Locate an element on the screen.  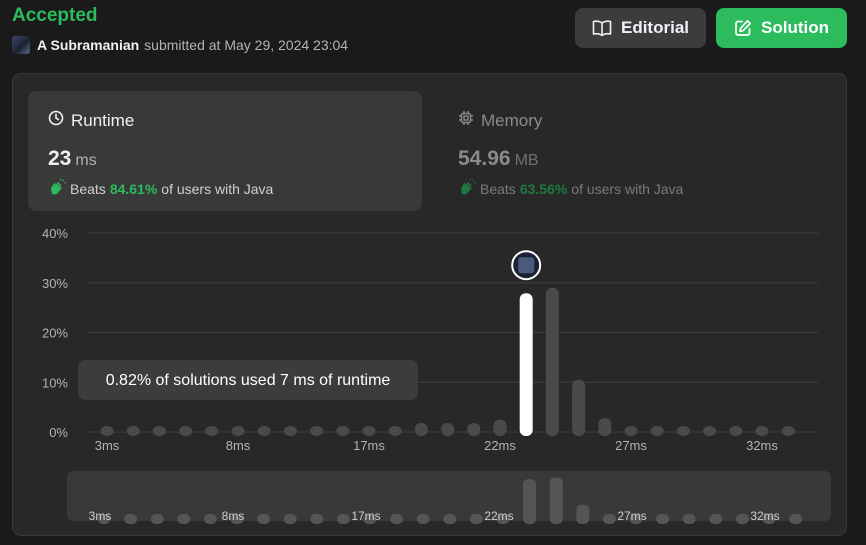
y-tick-label: 0% is located at coordinates (58, 432).